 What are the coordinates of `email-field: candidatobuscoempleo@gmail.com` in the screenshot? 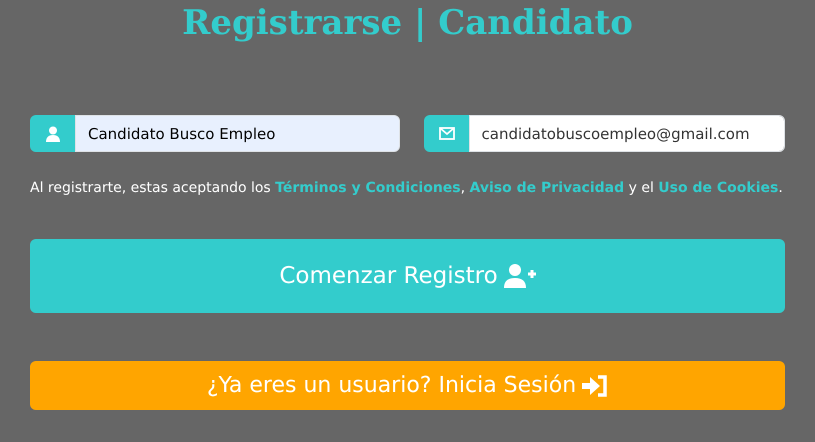 It's located at (626, 133).